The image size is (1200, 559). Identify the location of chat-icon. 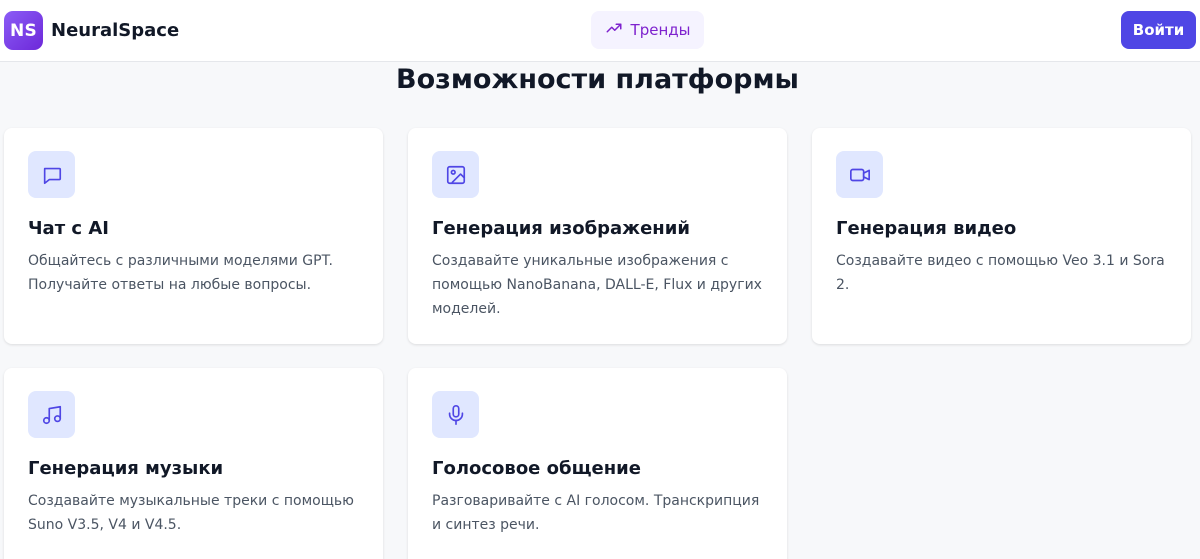
(51, 174).